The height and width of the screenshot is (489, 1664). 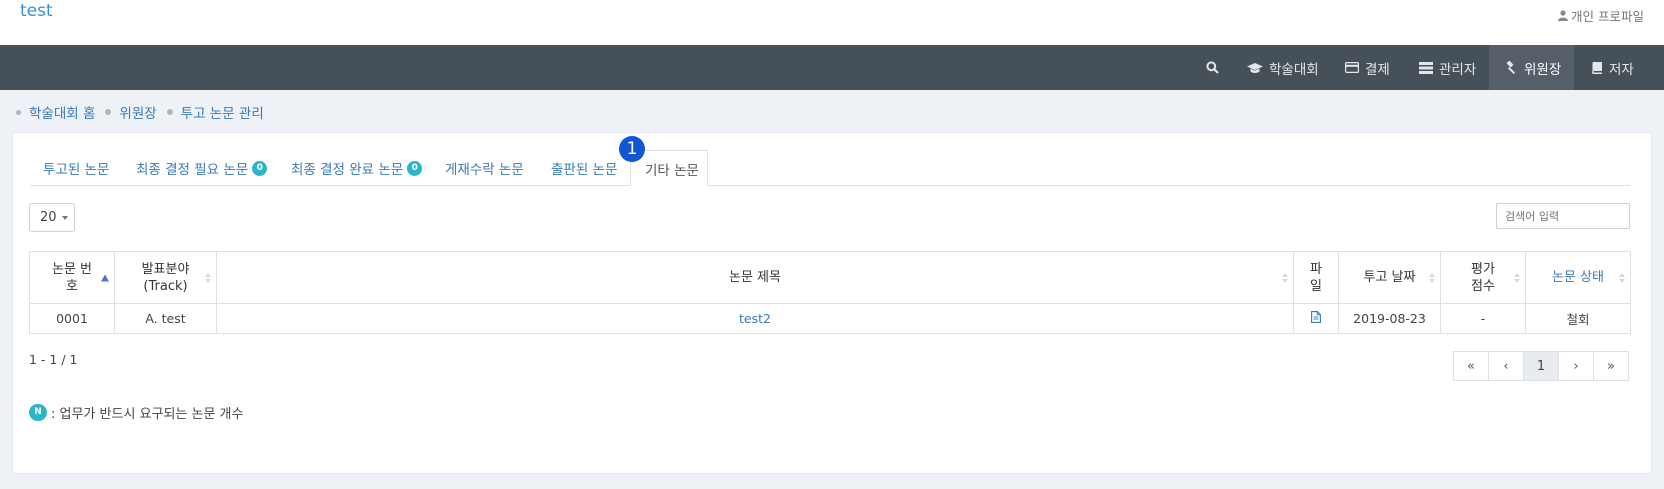 What do you see at coordinates (36, 11) in the screenshot?
I see `brand-title: test` at bounding box center [36, 11].